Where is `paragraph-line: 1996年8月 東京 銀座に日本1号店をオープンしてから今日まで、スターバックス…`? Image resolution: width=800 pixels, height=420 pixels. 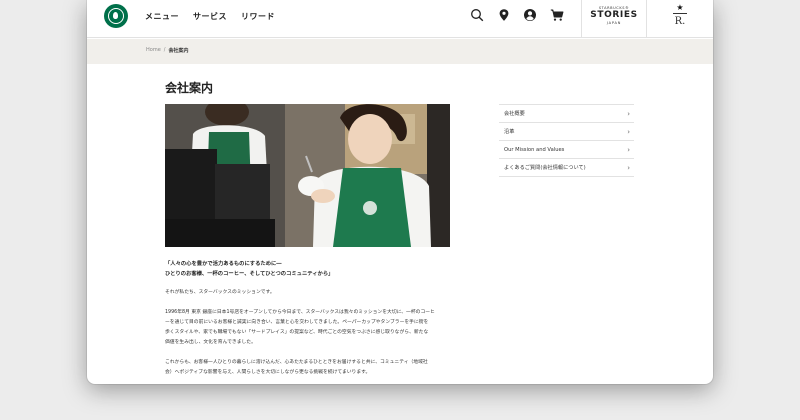
paragraph-line: 1996年8月 東京 銀座に日本1号店をオープンしてから今日まで、スターバックス… is located at coordinates (300, 312).